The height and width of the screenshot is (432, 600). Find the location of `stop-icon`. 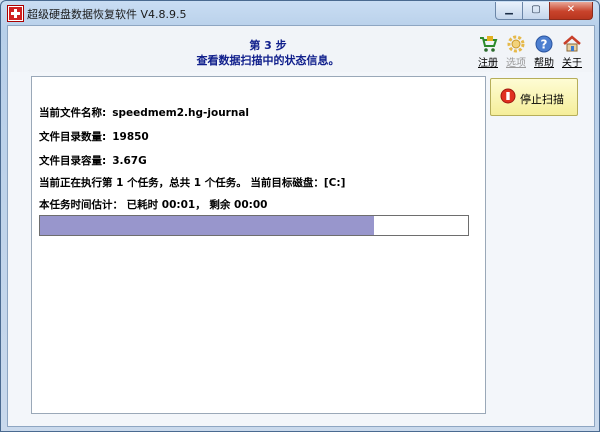

stop-icon is located at coordinates (508, 96).